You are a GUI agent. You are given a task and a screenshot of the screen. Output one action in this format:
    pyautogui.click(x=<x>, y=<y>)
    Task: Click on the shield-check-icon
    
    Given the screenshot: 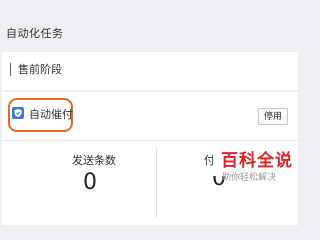 What is the action you would take?
    pyautogui.click(x=18, y=113)
    